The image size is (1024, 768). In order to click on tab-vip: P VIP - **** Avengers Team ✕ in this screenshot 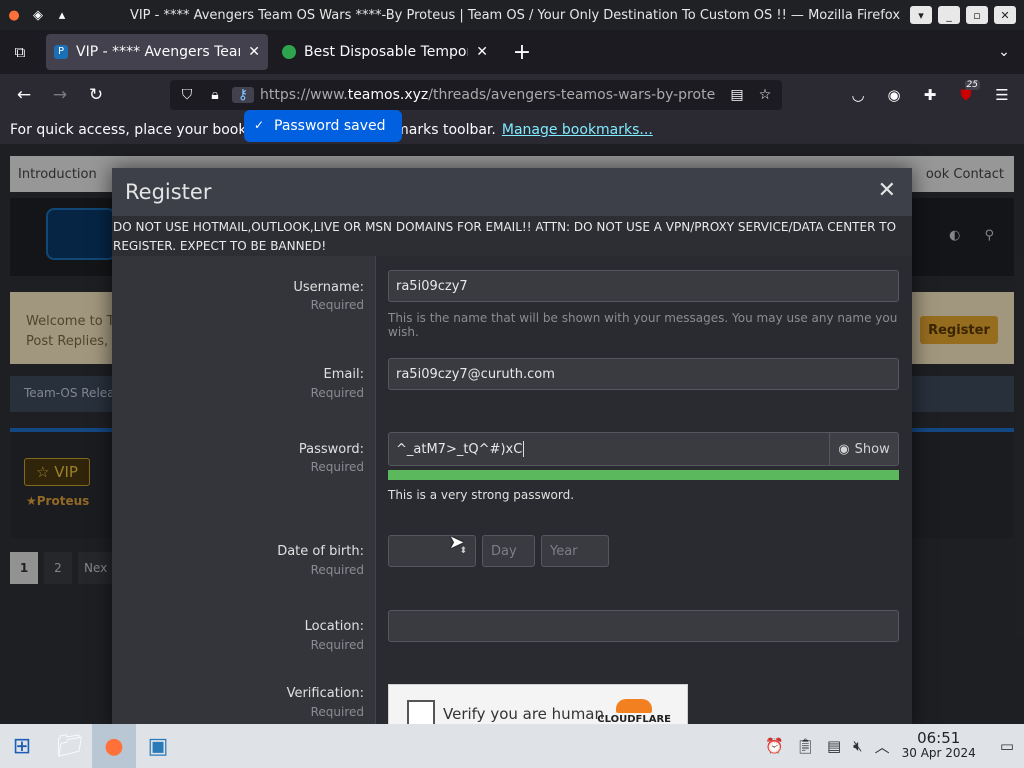, I will do `click(157, 52)`.